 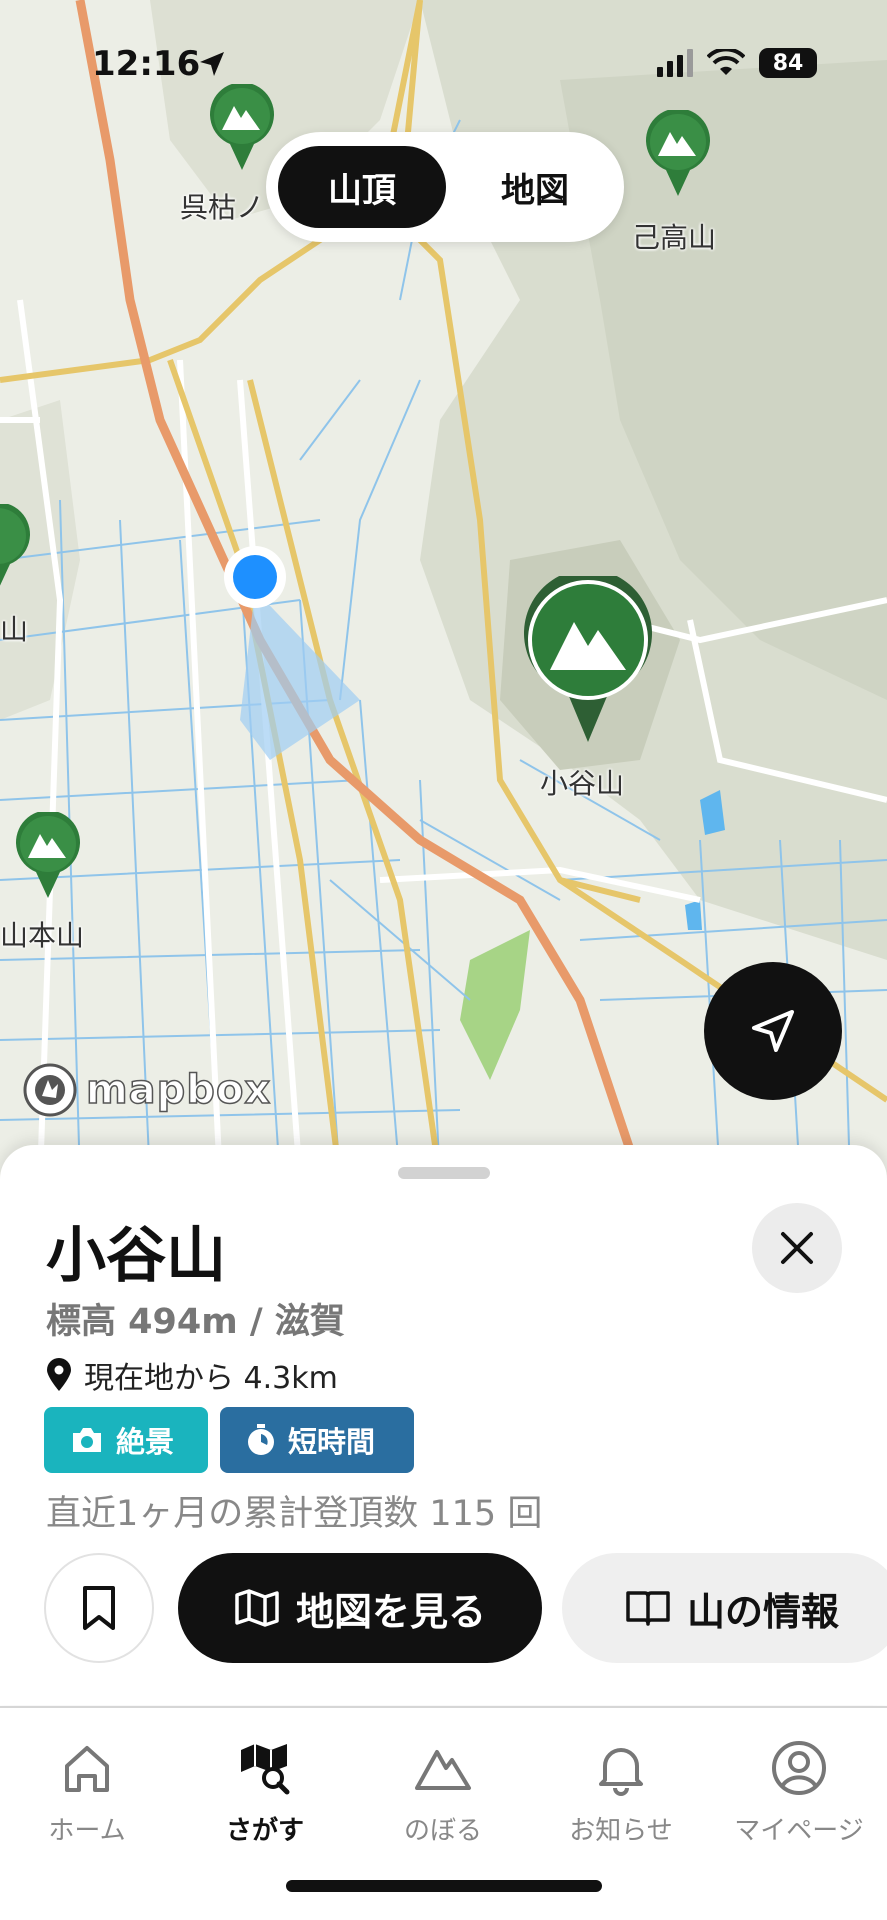 What do you see at coordinates (443, 1791) in the screenshot?
I see `tab-climb: のぼる` at bounding box center [443, 1791].